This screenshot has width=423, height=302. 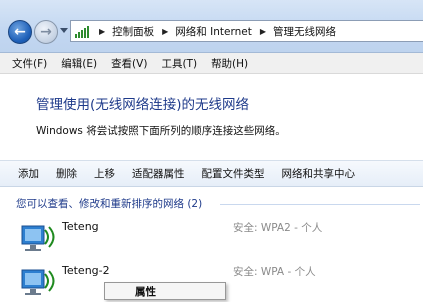 What do you see at coordinates (80, 226) in the screenshot?
I see `network-name: Teteng` at bounding box center [80, 226].